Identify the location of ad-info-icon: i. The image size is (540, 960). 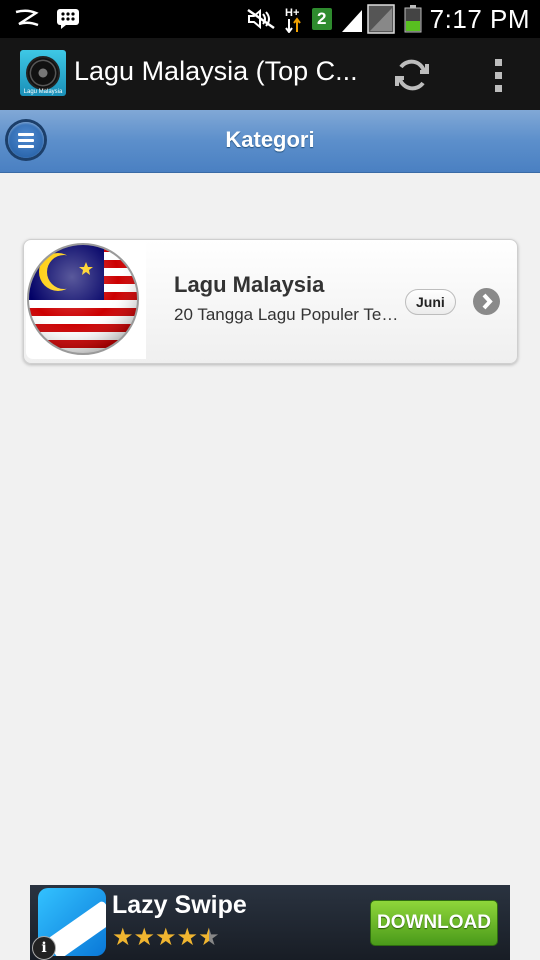
(44, 948).